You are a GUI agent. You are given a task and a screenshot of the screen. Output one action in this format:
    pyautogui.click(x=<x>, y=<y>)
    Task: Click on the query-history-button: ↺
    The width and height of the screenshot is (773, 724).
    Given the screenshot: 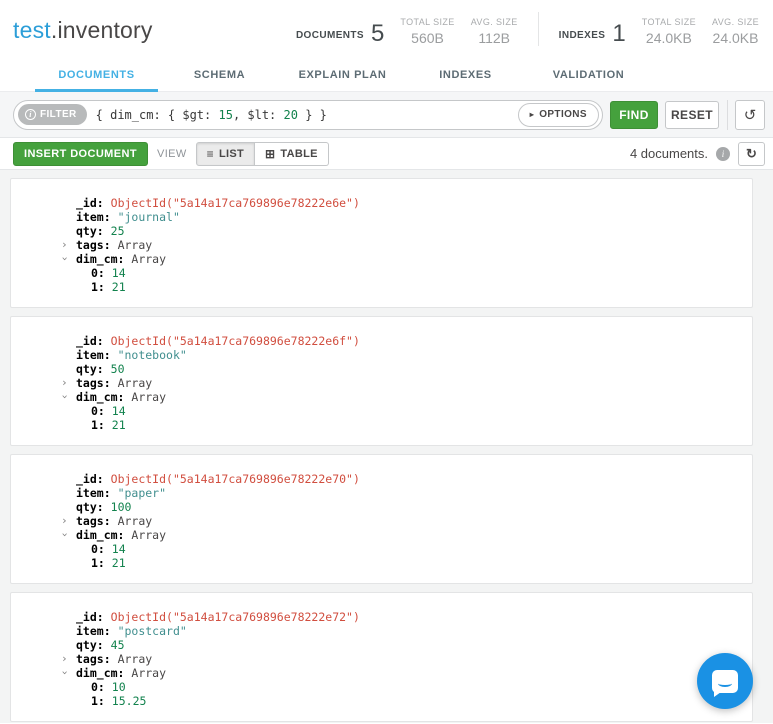 What is the action you would take?
    pyautogui.click(x=750, y=114)
    